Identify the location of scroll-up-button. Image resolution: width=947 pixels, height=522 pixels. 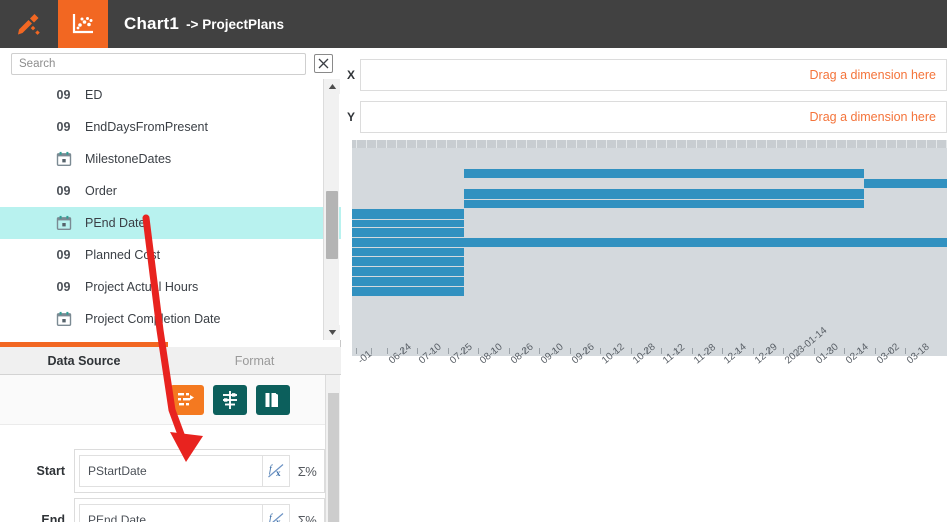
(332, 86).